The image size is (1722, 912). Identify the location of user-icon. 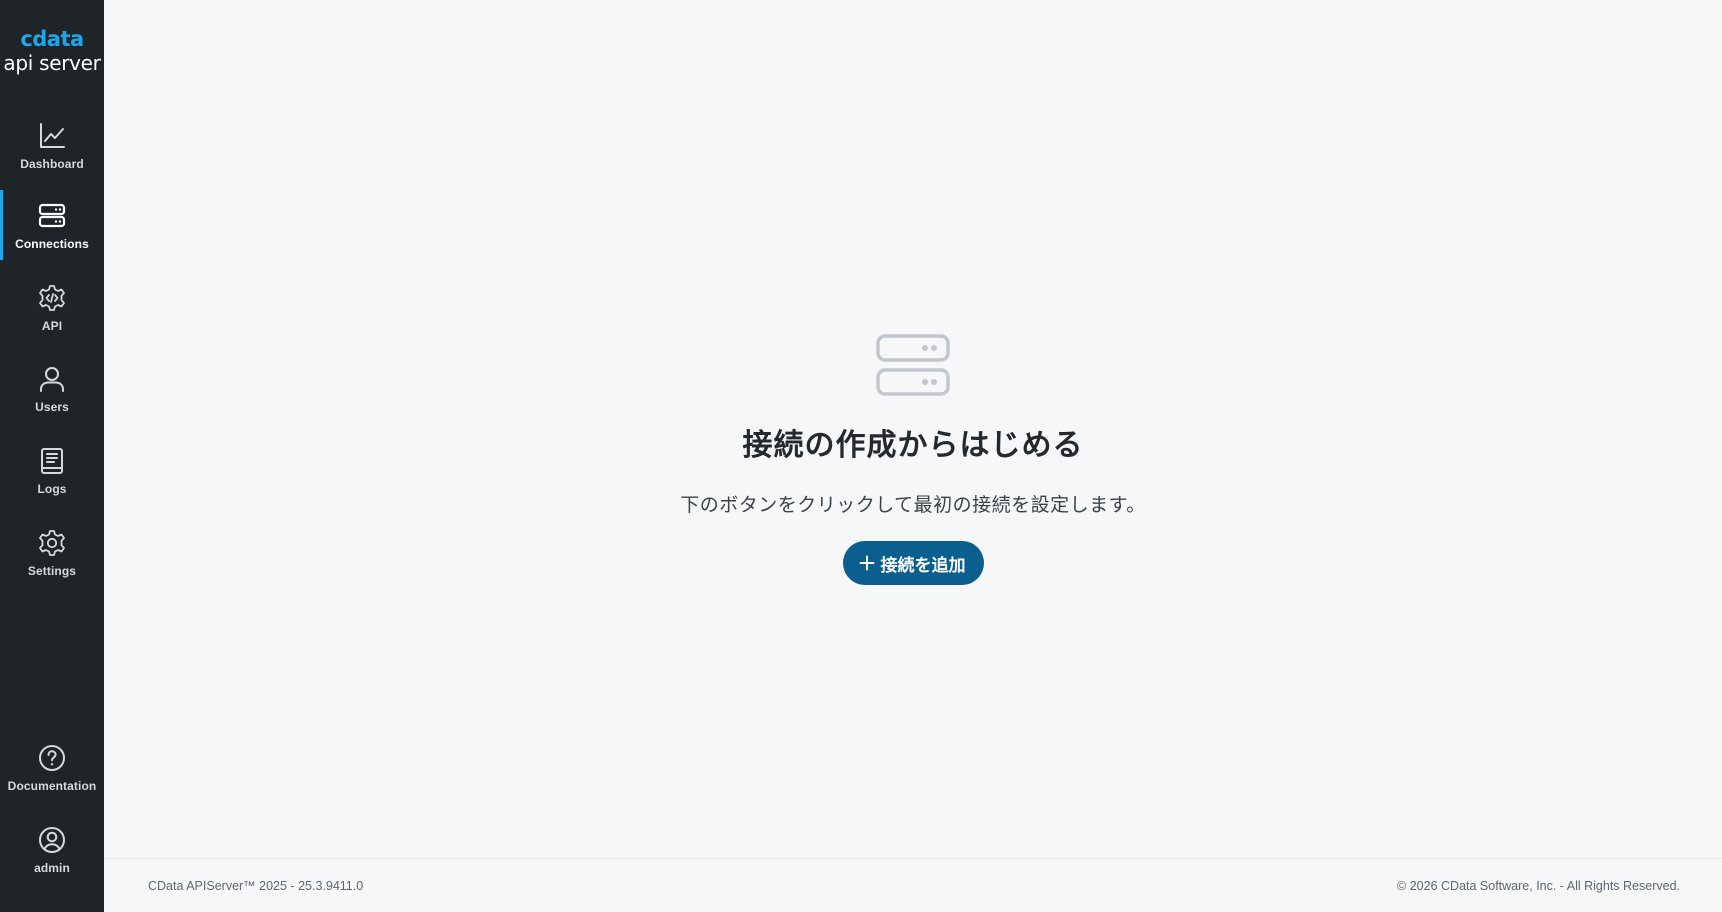
(52, 379).